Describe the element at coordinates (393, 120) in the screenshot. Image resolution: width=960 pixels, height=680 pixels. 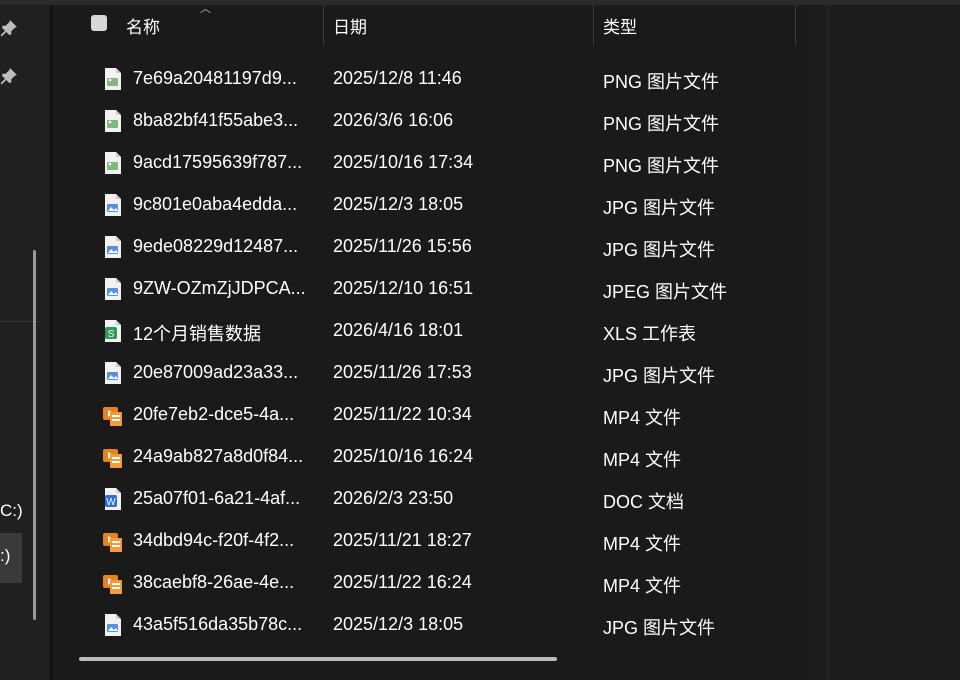
I see `file-date: 2026/3/6 16:06` at that location.